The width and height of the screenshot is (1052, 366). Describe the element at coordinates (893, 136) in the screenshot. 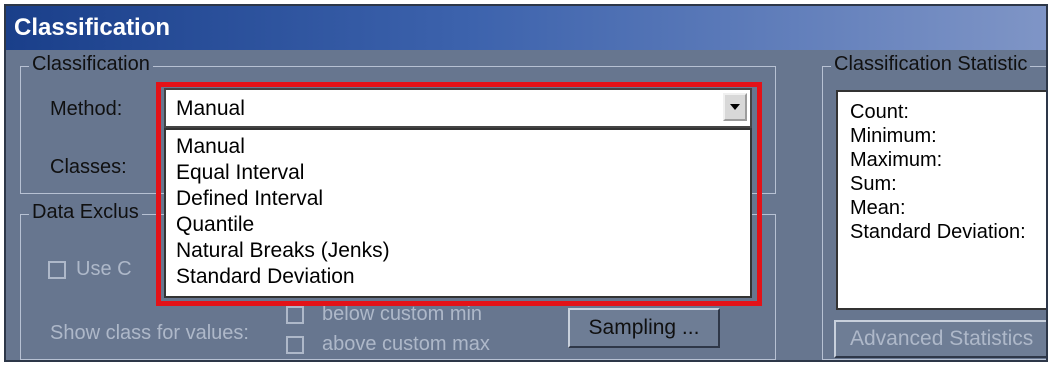

I see `stat-minimum: Minimum:` at that location.